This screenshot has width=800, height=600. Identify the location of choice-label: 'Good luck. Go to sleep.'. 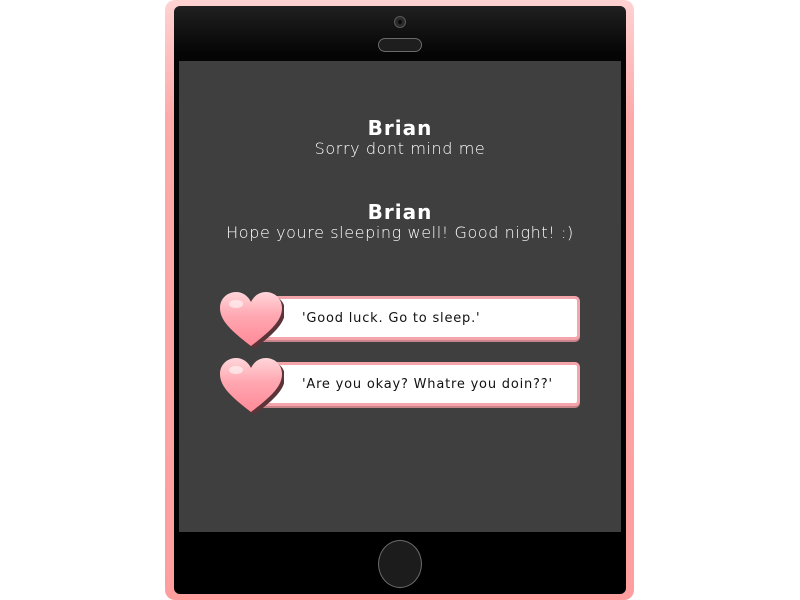
(391, 318).